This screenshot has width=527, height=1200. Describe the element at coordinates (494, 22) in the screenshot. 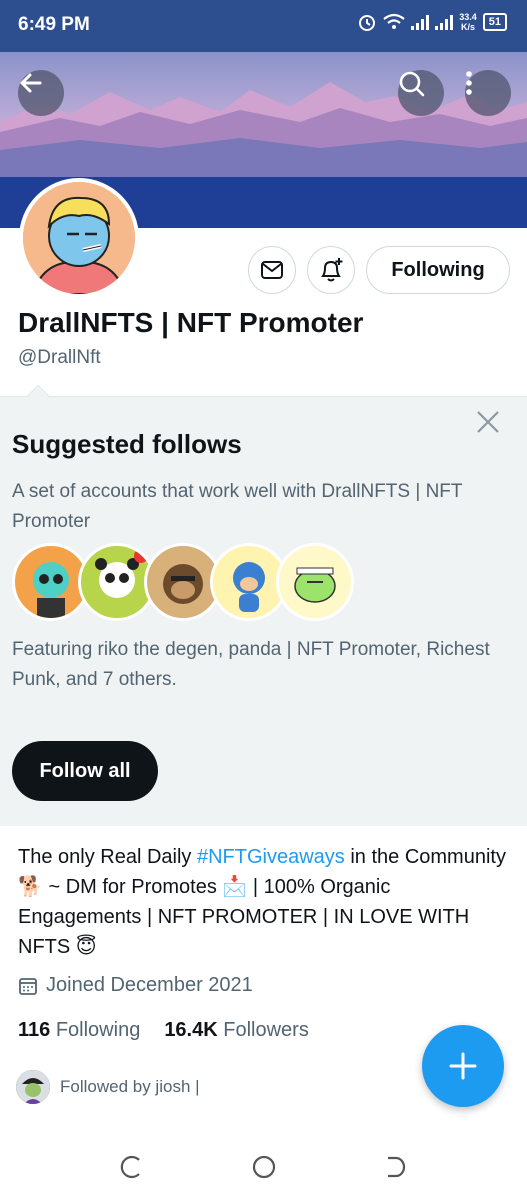

I see `battery-icon: 51` at that location.